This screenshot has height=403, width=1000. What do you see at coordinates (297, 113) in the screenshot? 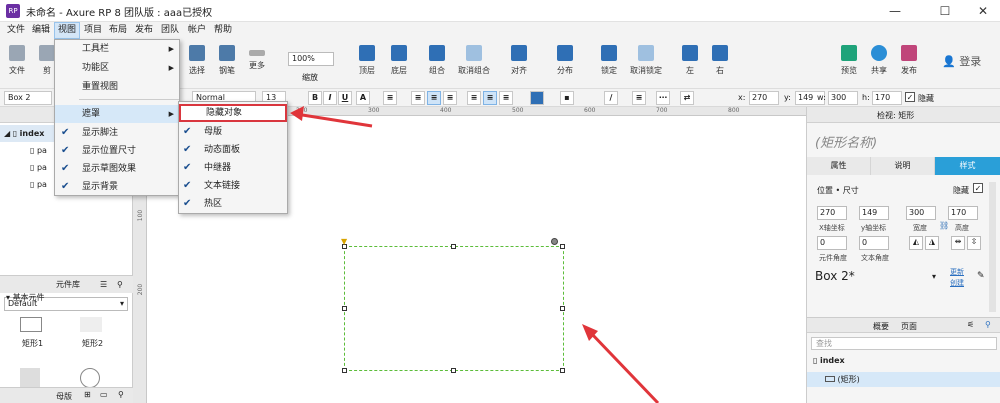
I see `red-arrowhead` at bounding box center [297, 113].